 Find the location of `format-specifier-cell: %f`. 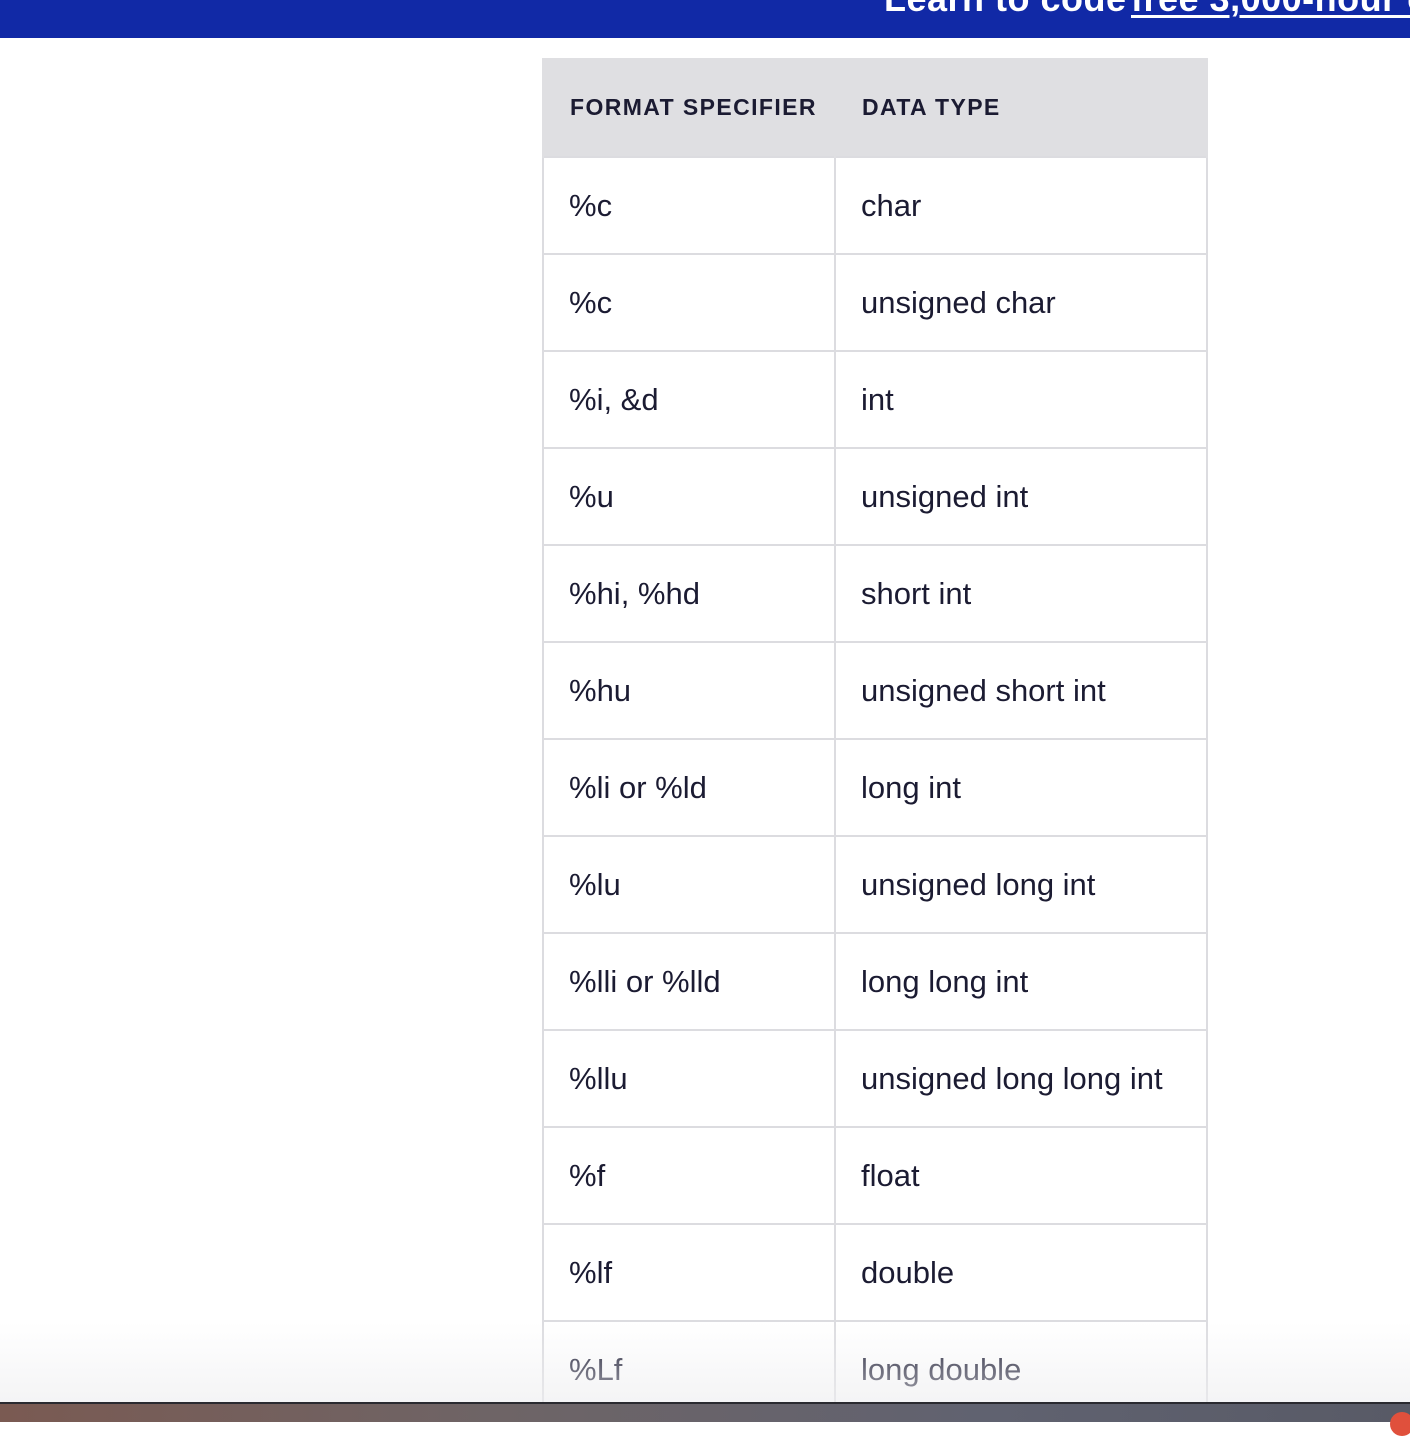

format-specifier-cell: %f is located at coordinates (689, 1175).